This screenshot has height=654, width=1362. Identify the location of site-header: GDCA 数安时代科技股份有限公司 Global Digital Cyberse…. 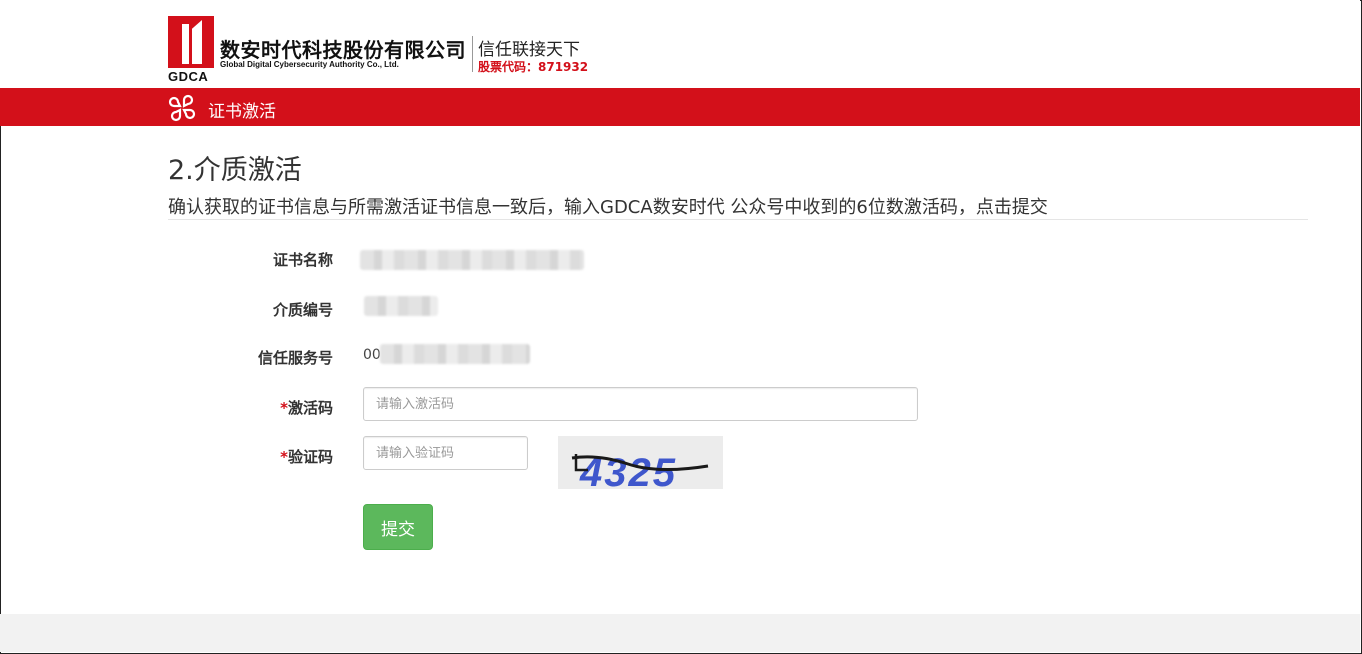
(680, 44).